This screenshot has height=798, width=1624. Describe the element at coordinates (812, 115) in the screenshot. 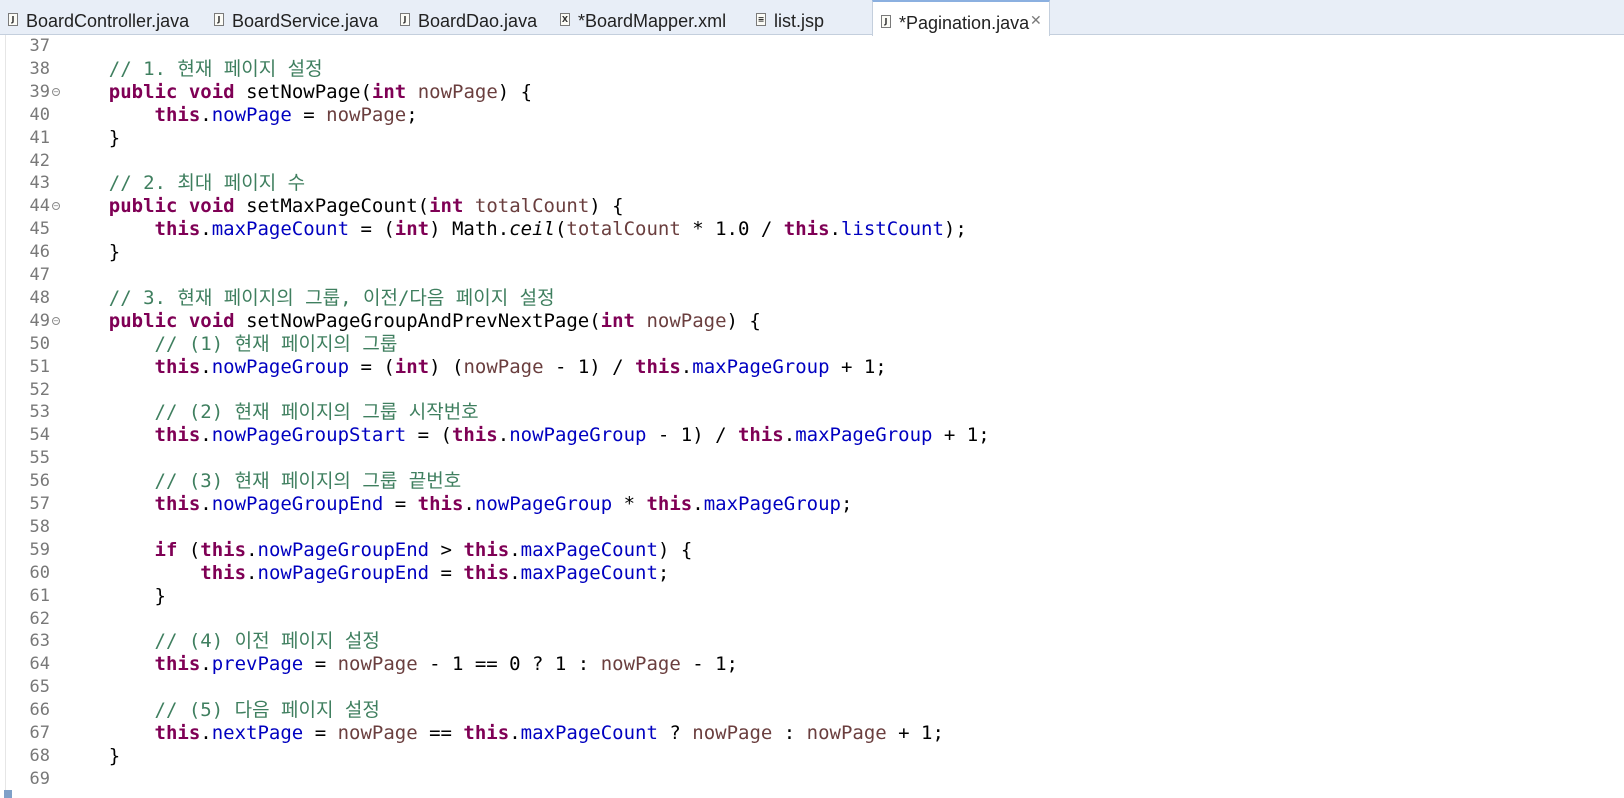

I see `code-line: 40 this.nowPage = nowPage;` at that location.